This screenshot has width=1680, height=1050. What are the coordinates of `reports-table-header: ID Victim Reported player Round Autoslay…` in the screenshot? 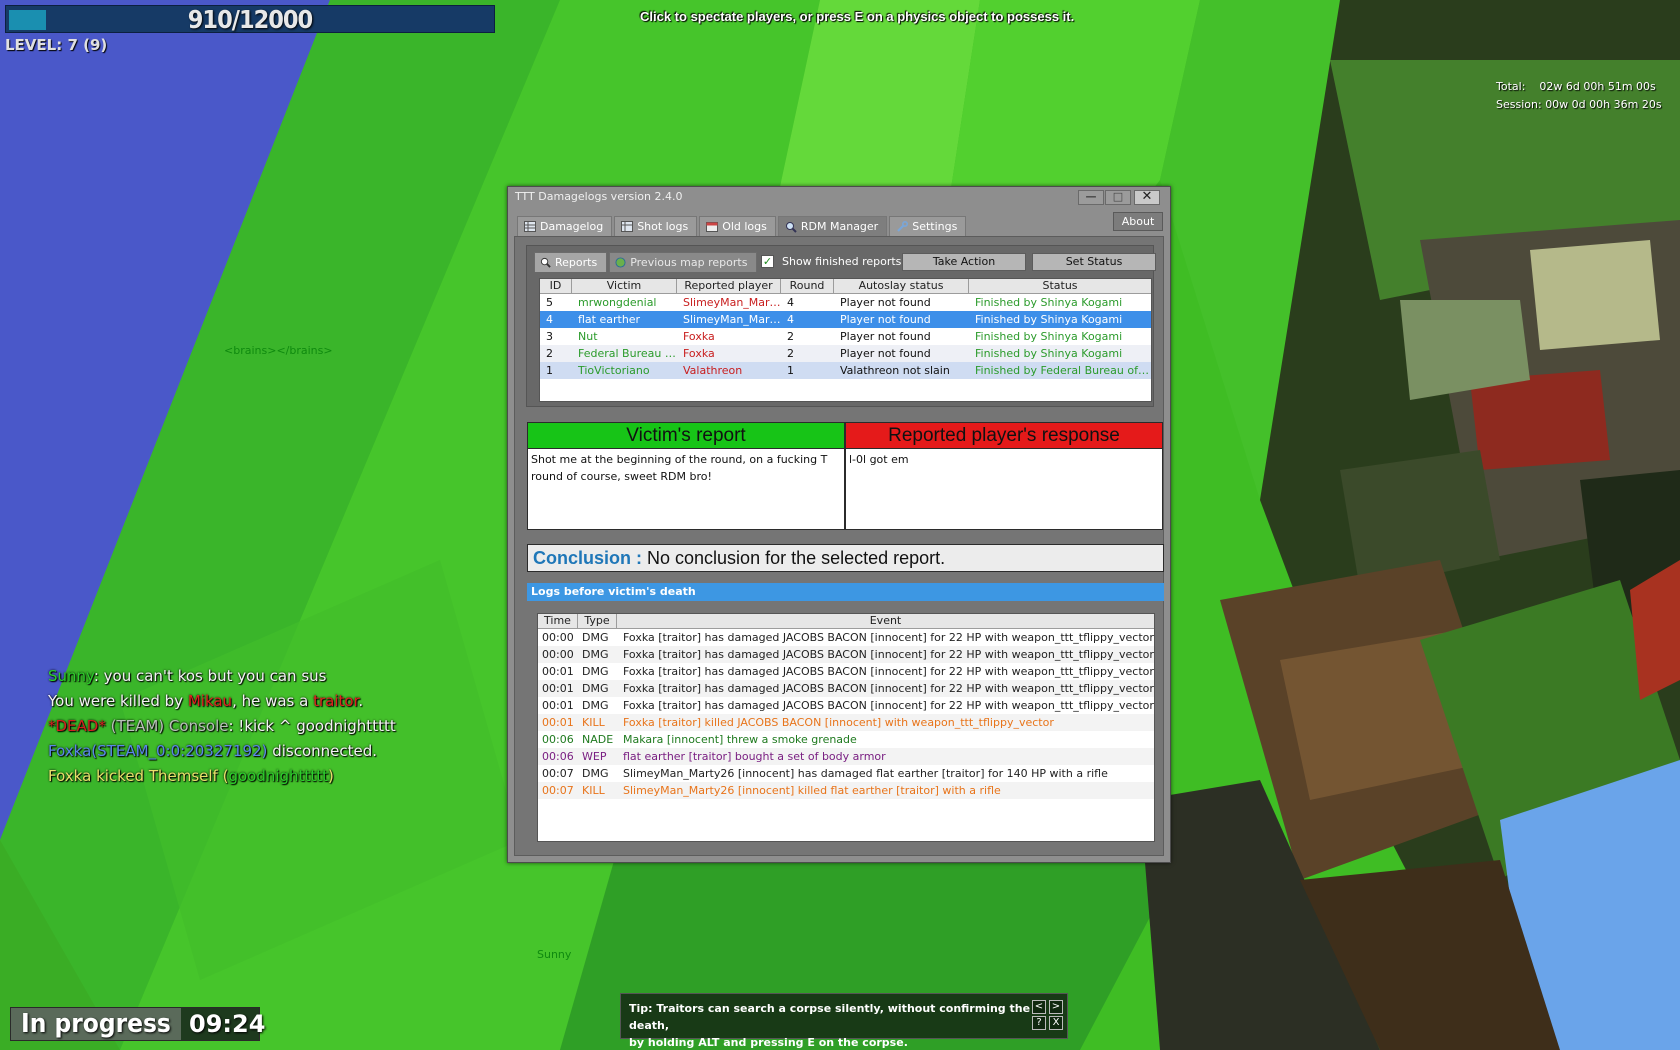 It's located at (845, 286).